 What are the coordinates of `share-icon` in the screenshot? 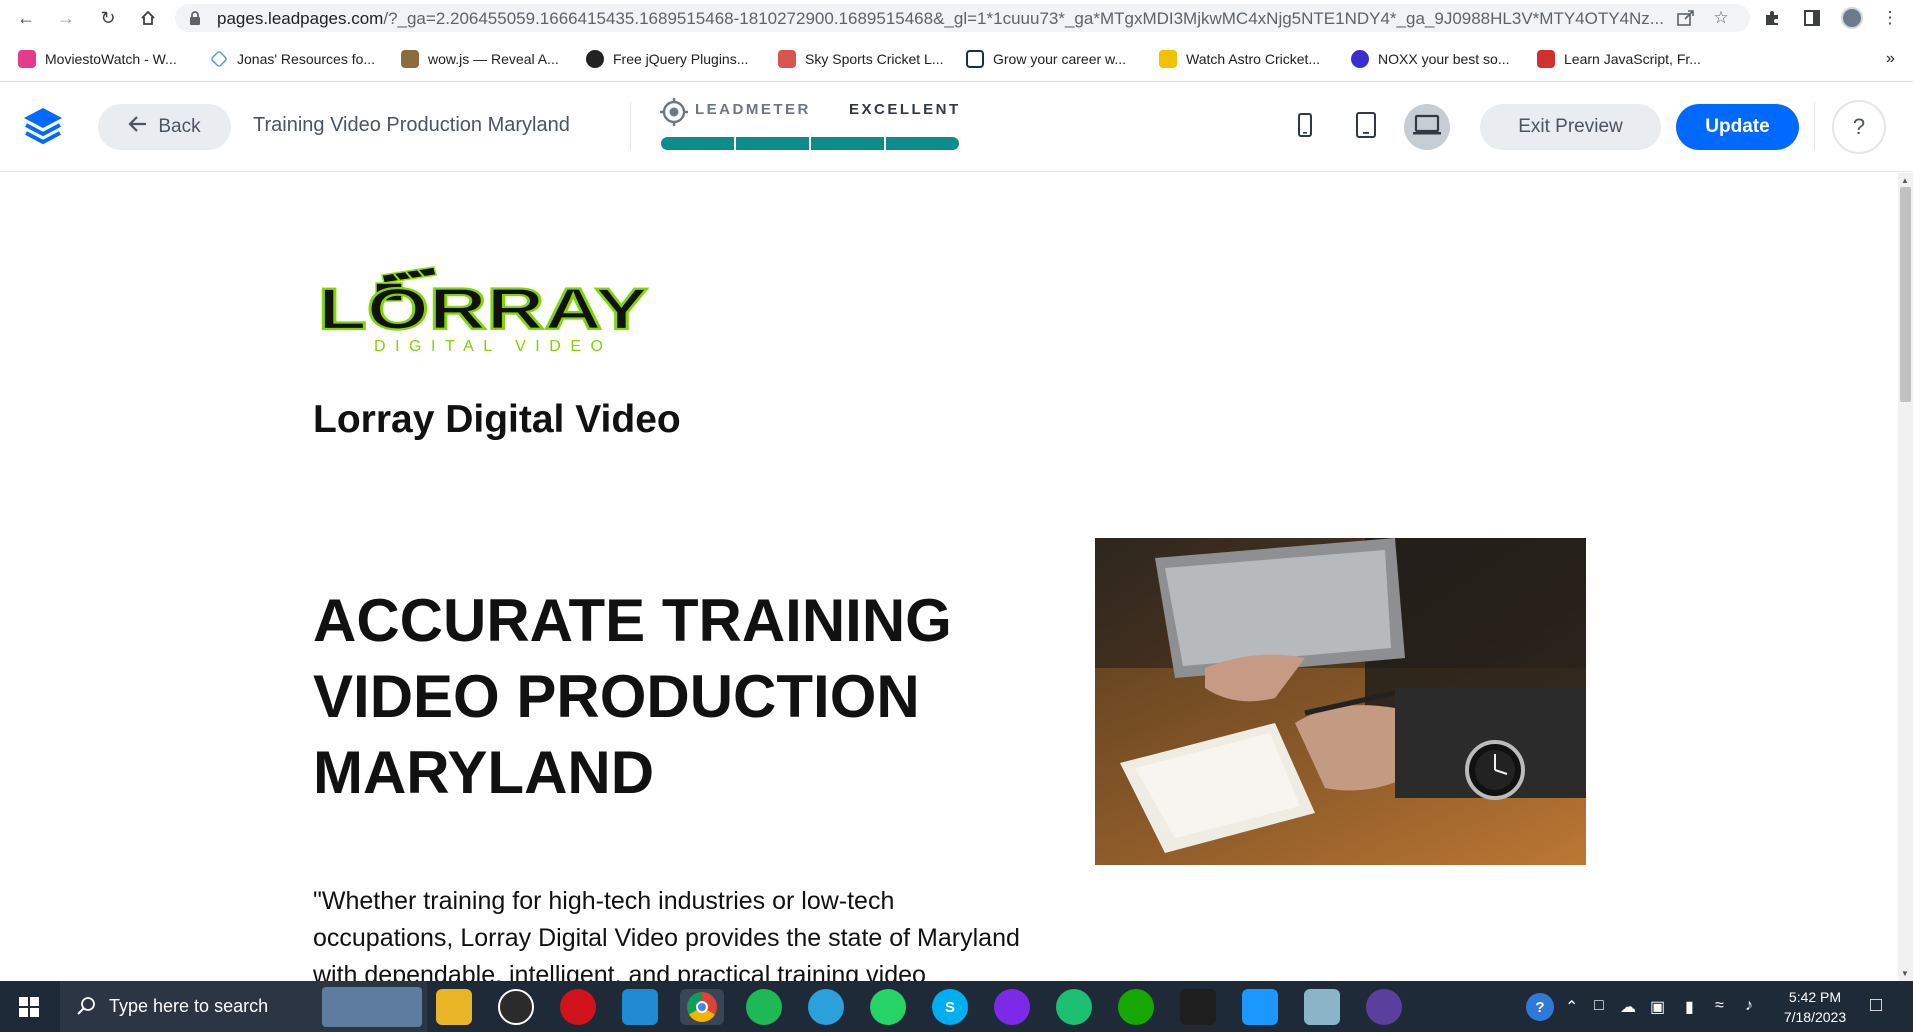 It's located at (1686, 18).